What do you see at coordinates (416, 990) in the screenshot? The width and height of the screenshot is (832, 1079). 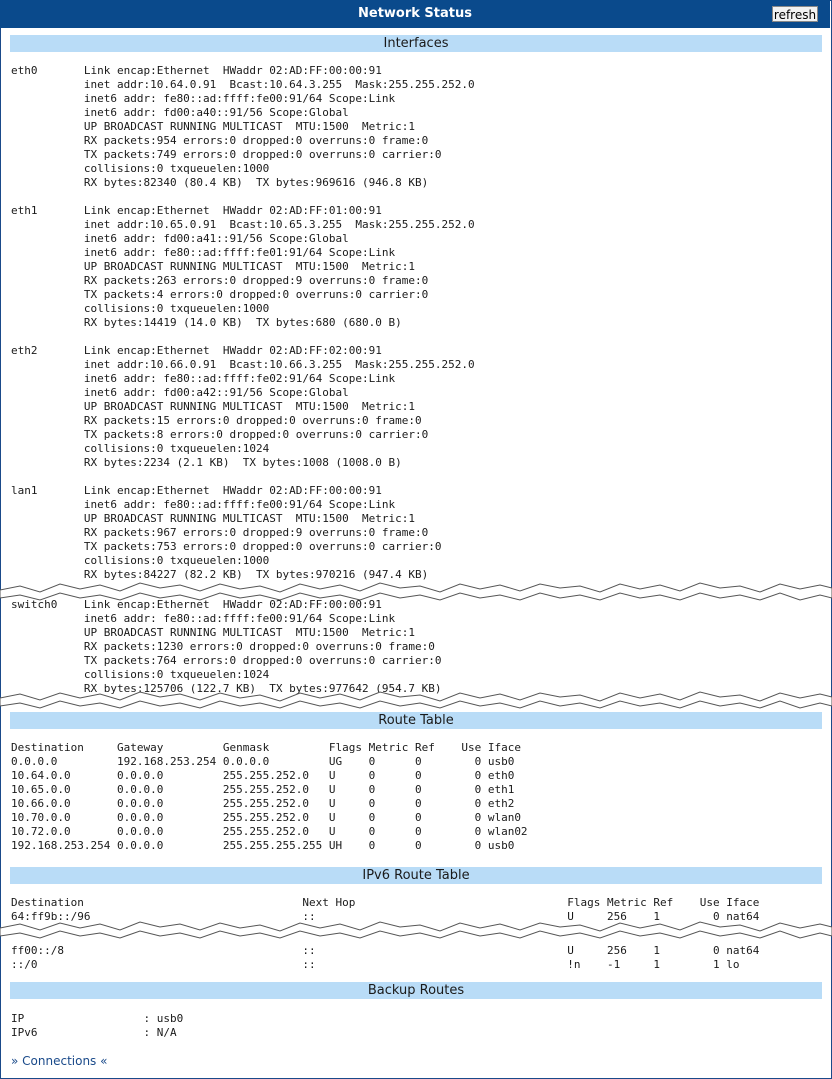 I see `backup-routes-header: Backup Routes` at bounding box center [416, 990].